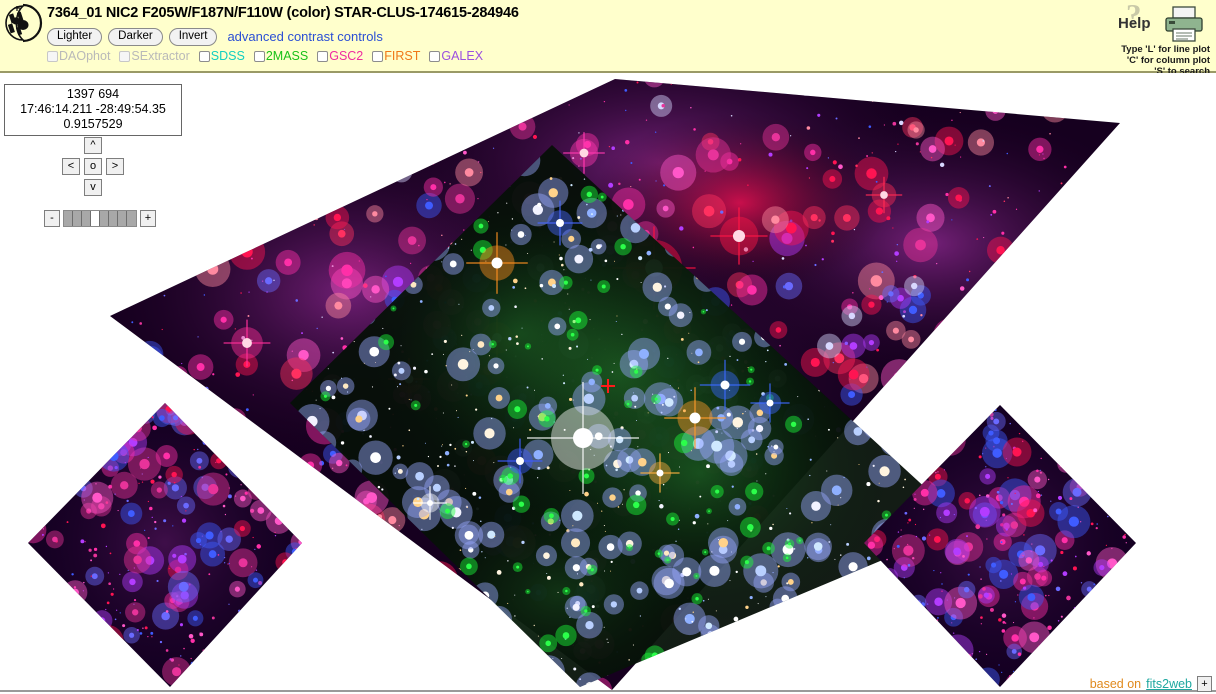 The width and height of the screenshot is (1216, 694). Describe the element at coordinates (193, 36) in the screenshot. I see `invert-button: Invert` at that location.